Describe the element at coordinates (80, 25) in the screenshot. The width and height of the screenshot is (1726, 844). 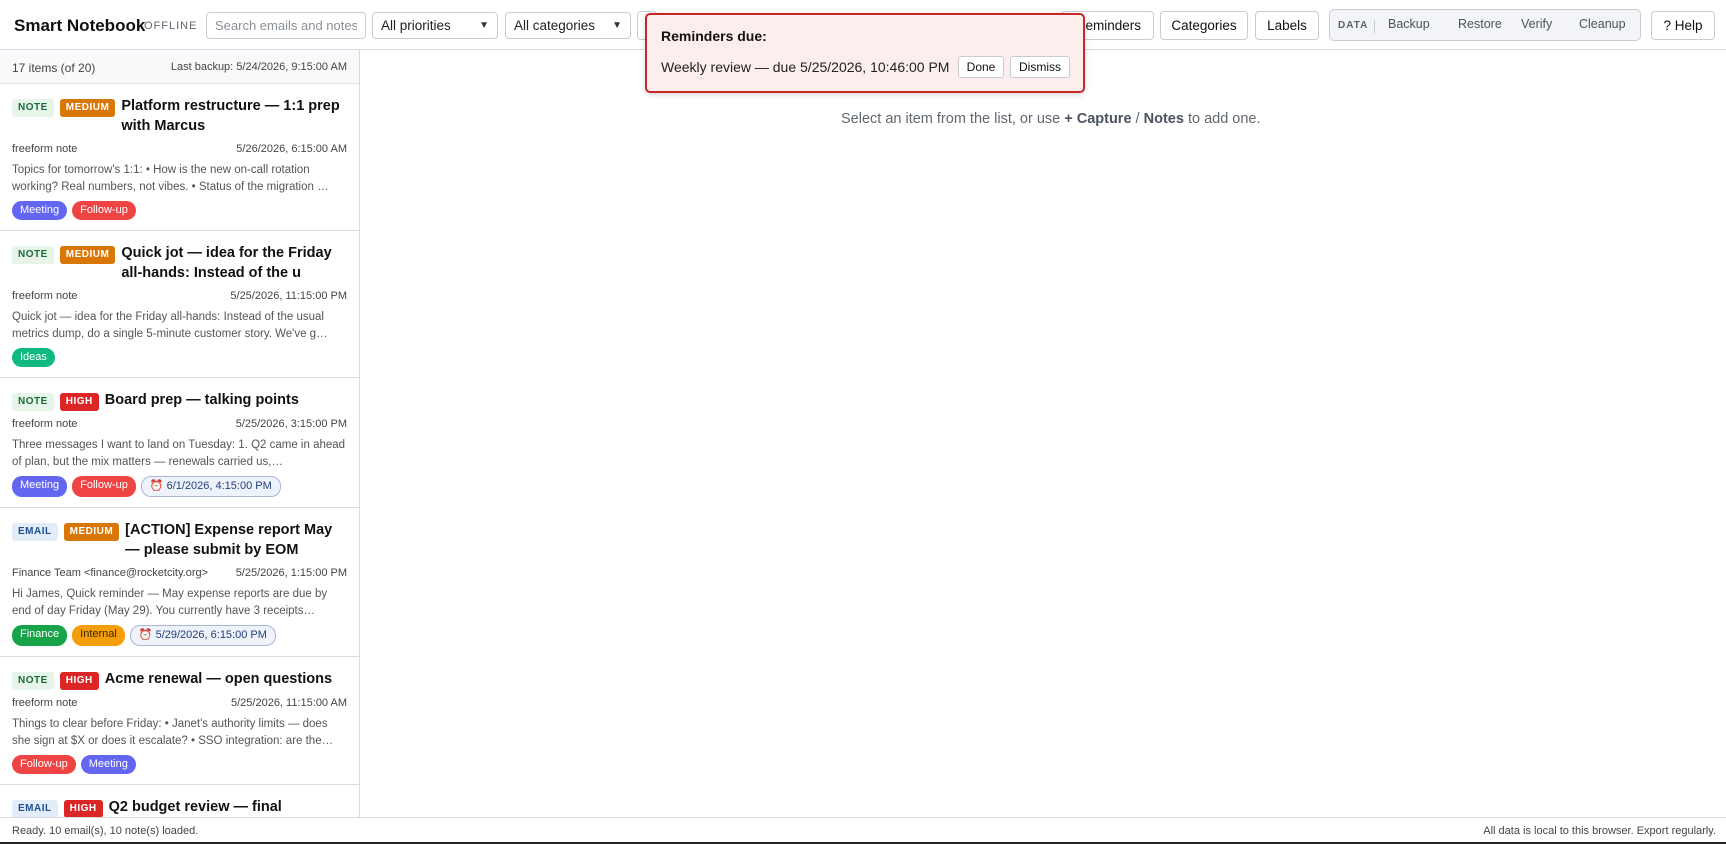
I see `app-title: Smart Notebook` at that location.